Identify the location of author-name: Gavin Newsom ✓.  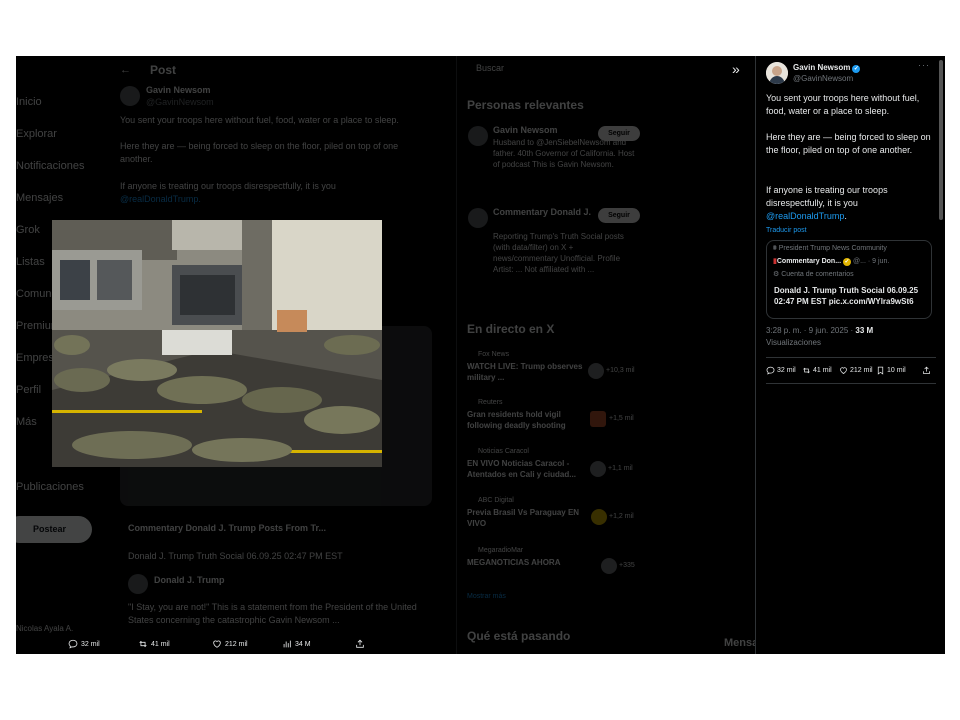
(827, 68).